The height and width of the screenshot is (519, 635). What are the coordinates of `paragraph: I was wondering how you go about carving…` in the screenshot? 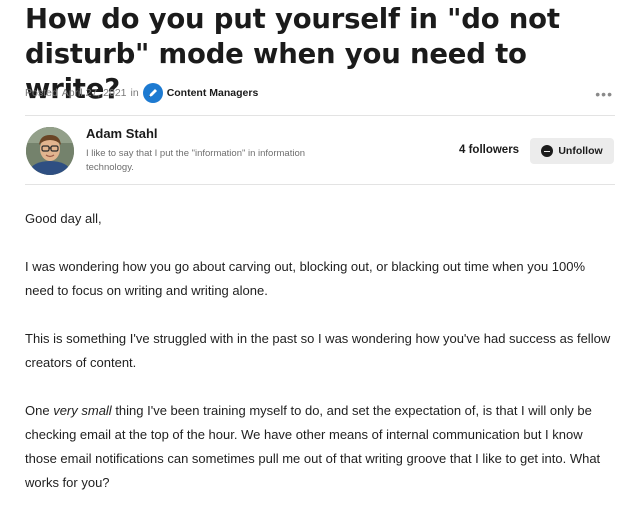 It's located at (305, 278).